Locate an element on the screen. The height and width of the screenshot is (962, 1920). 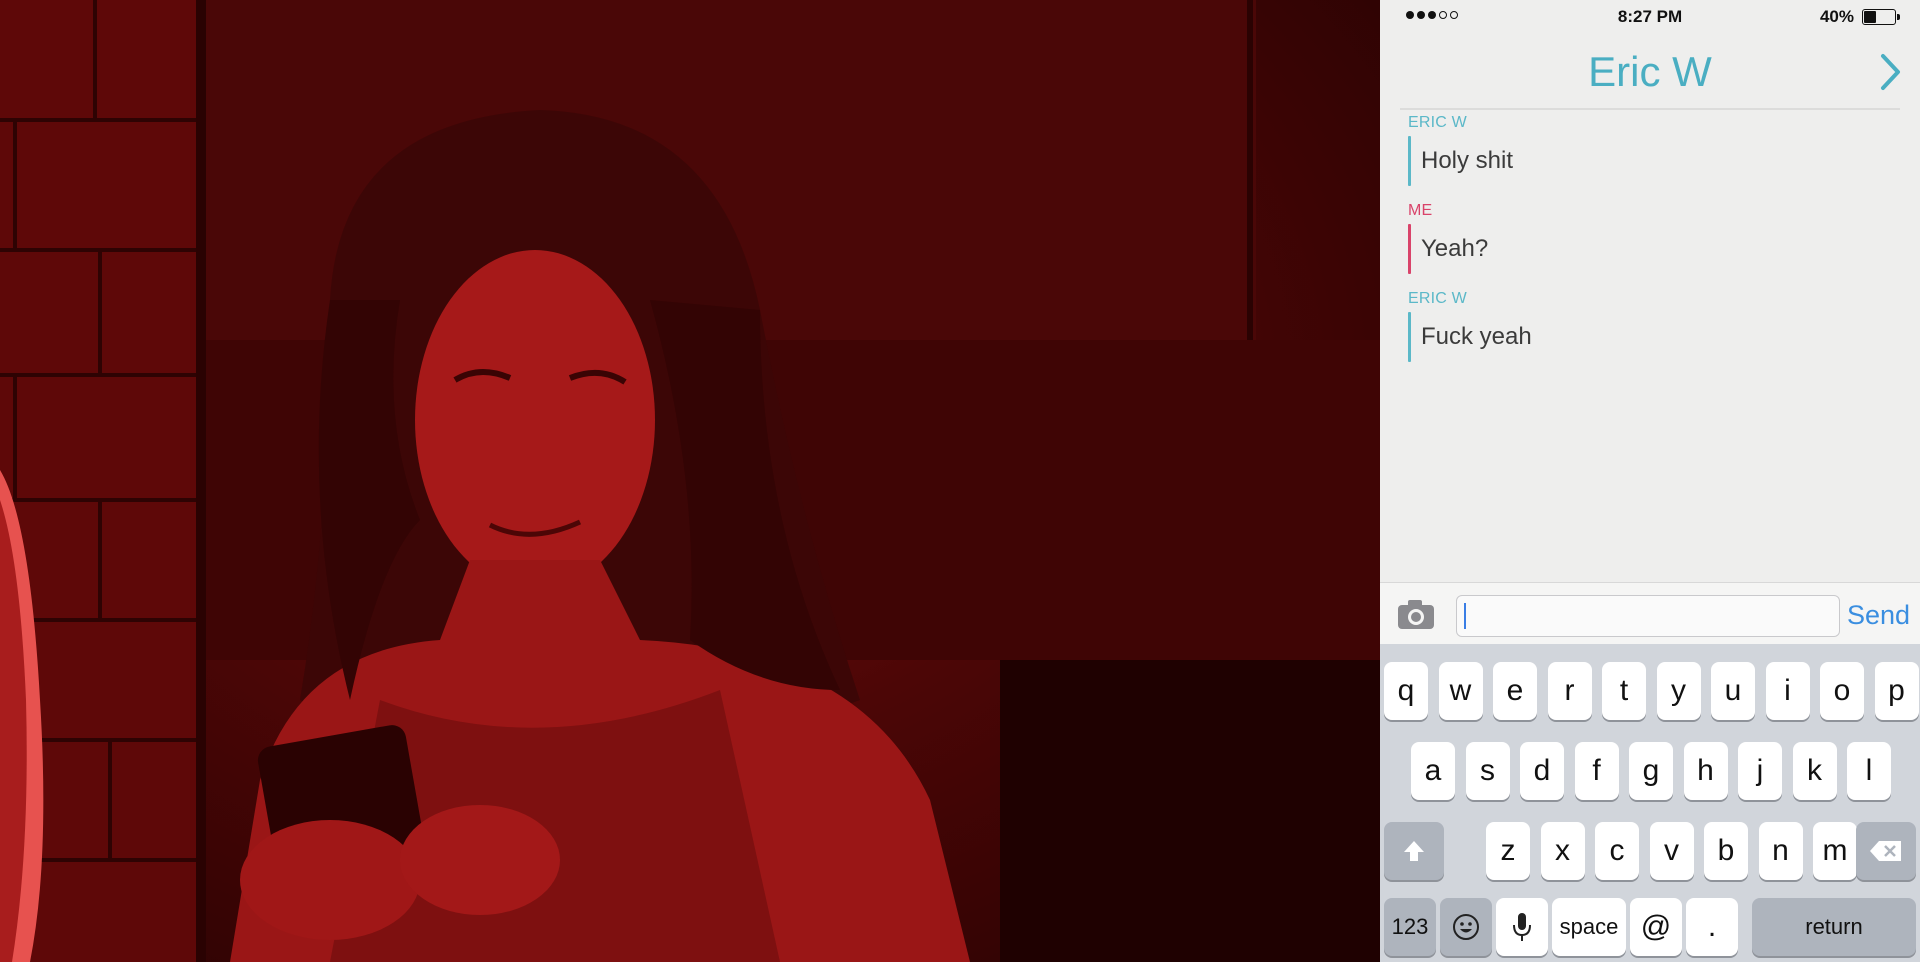
message-item: ERIC W Fuck yeah is located at coordinates (1653, 325).